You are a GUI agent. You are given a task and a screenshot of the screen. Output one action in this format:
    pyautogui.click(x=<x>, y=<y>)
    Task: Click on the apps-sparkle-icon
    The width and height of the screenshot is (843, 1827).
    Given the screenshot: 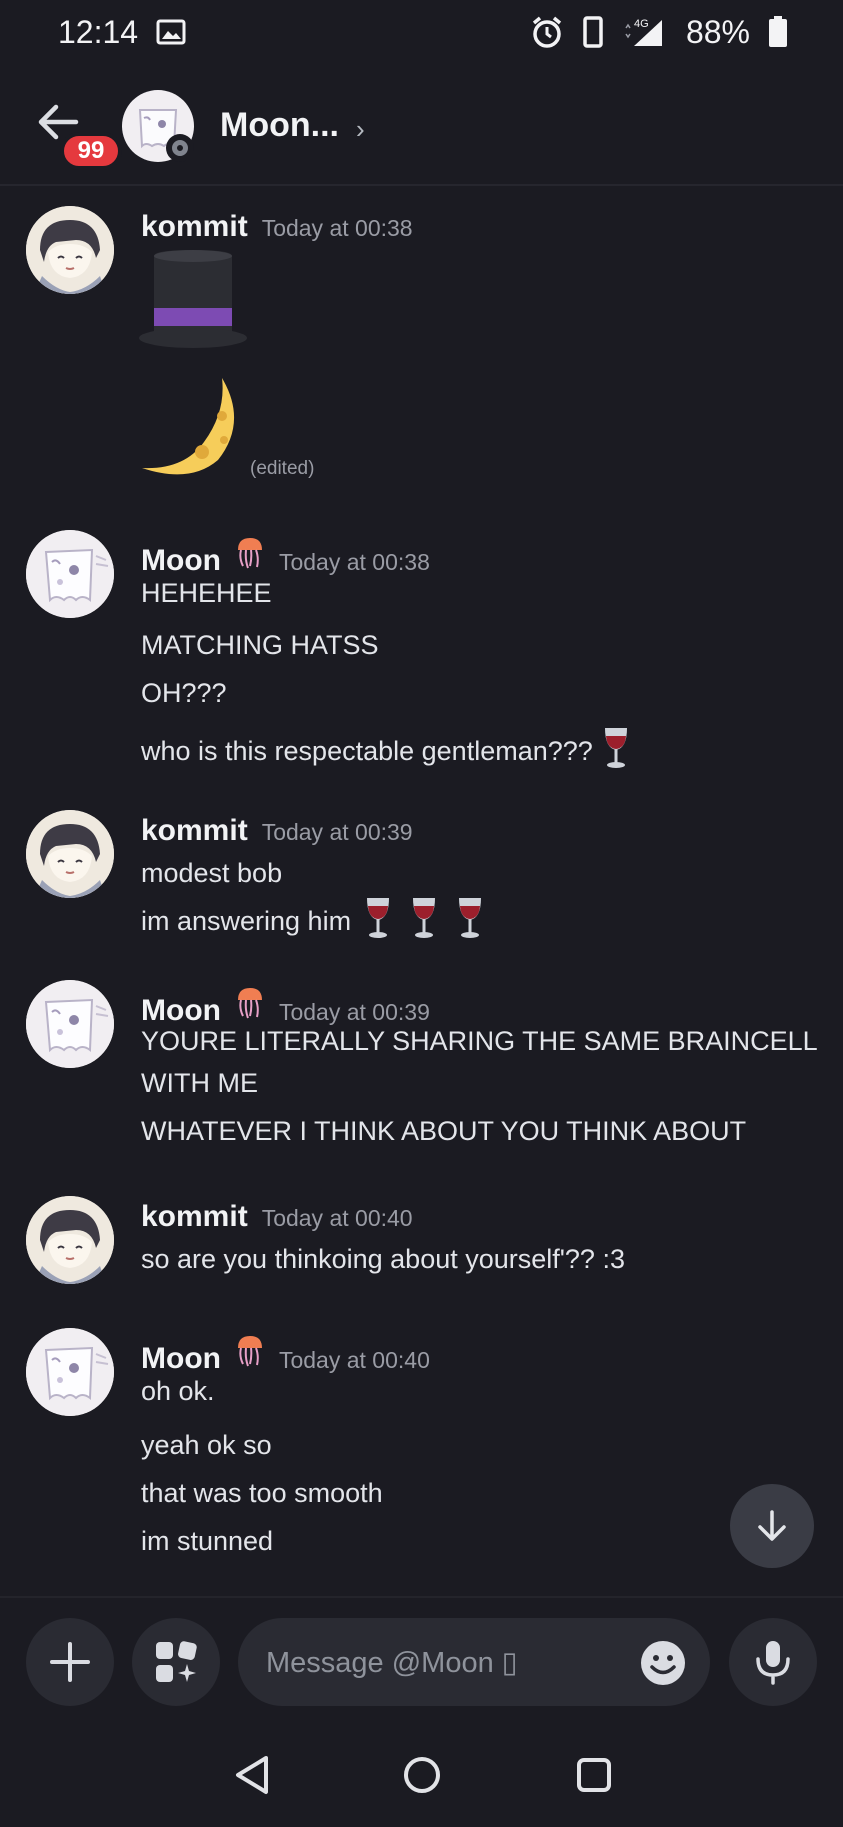 What is the action you would take?
    pyautogui.click(x=176, y=1661)
    